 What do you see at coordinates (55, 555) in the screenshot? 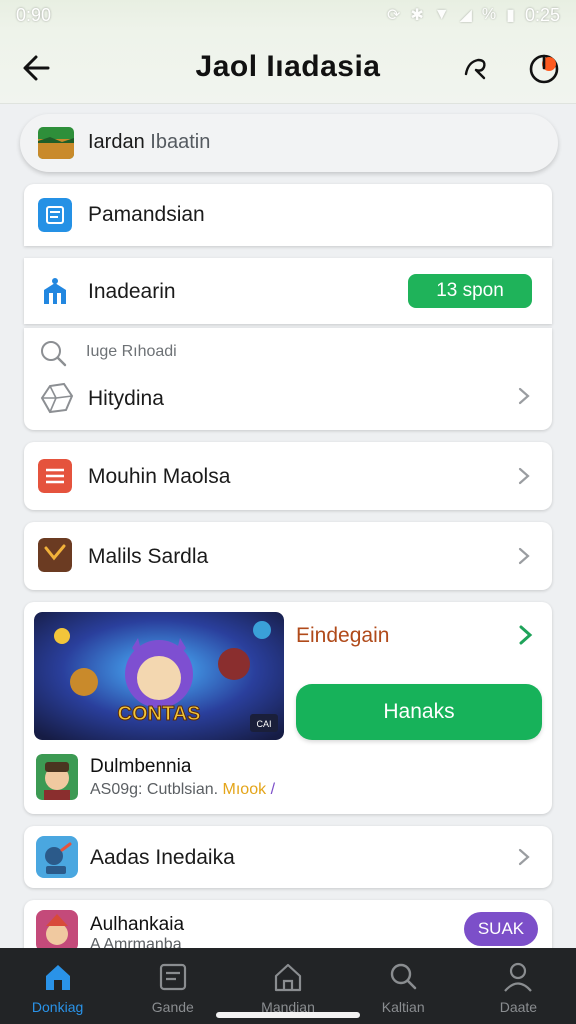
I see `edit-icon` at bounding box center [55, 555].